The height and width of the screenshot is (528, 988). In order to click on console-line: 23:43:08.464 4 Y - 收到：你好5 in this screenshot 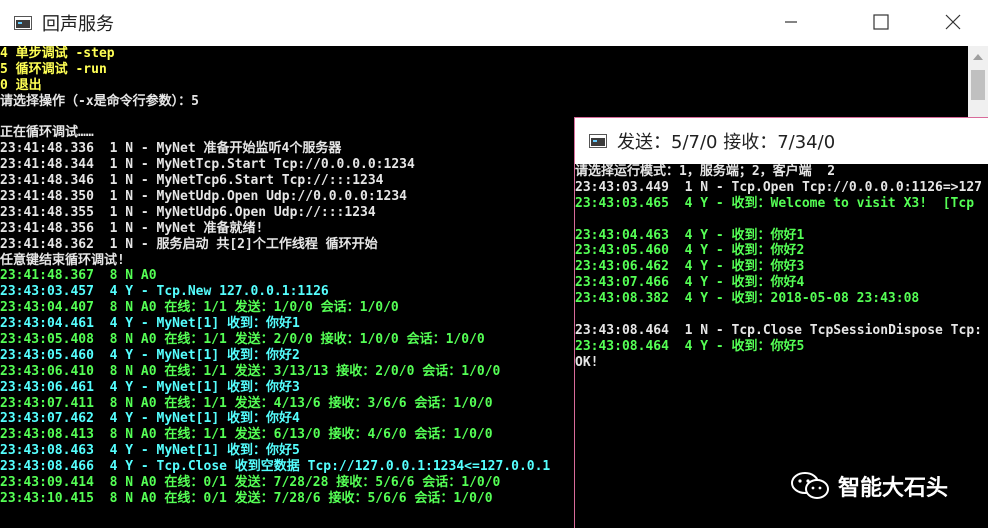, I will do `click(690, 346)`.